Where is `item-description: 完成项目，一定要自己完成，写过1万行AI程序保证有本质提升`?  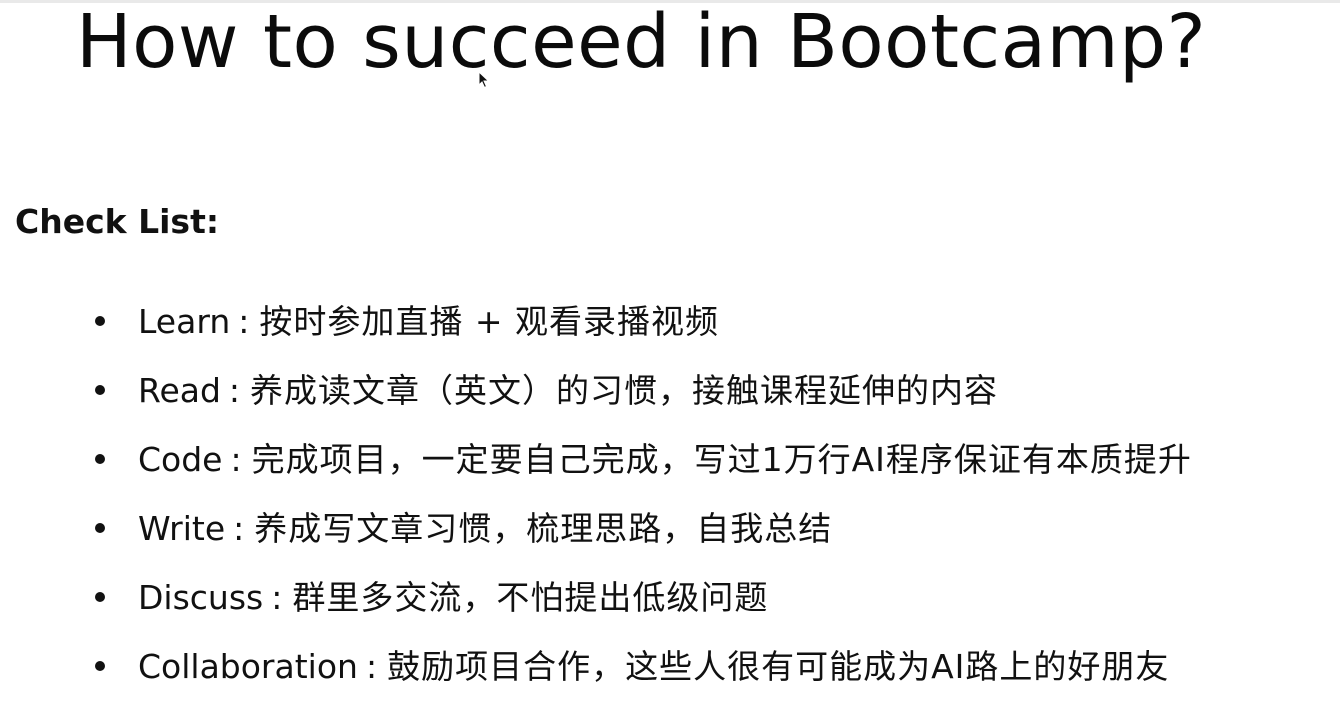 item-description: 完成项目，一定要自己完成，写过1万行AI程序保证有本质提升 is located at coordinates (721, 459).